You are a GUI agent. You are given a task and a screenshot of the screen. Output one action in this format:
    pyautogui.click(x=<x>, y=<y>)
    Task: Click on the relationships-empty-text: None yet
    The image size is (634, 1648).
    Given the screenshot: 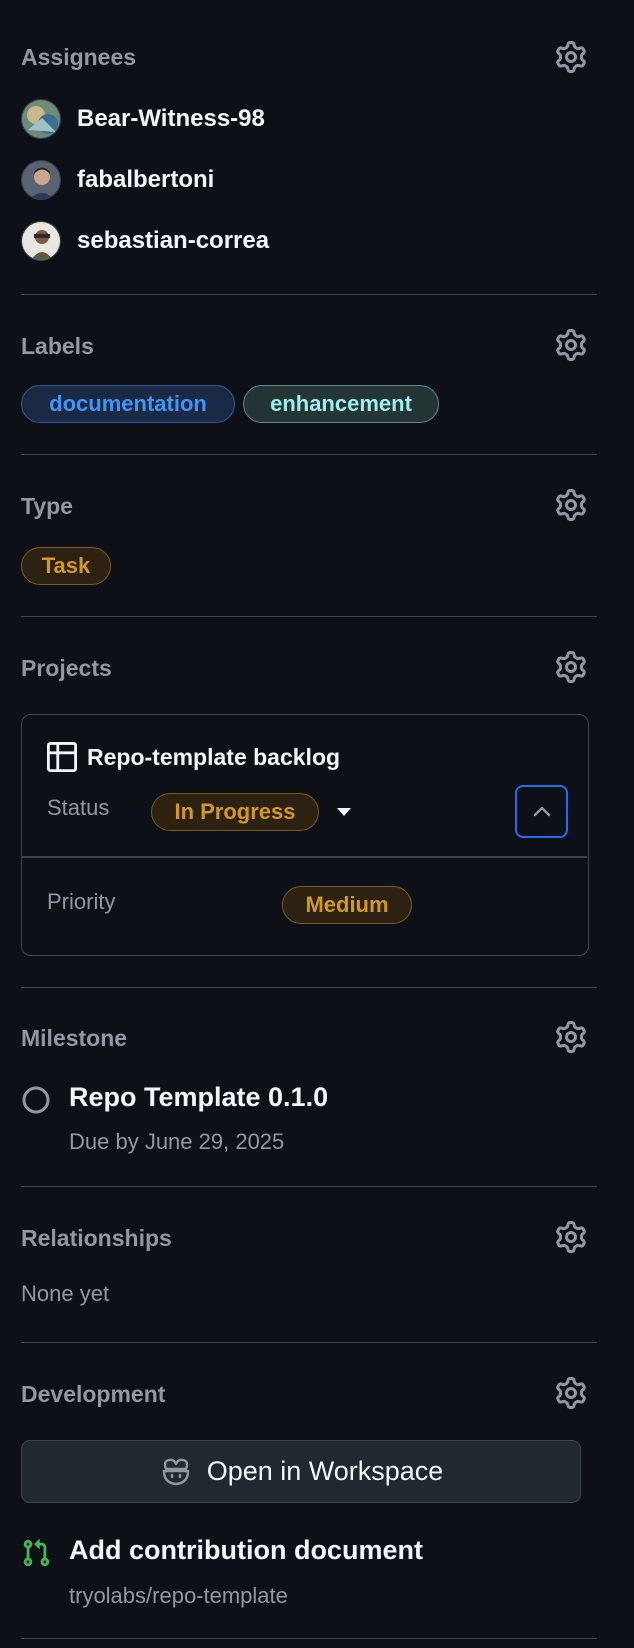 What is the action you would take?
    pyautogui.click(x=65, y=1293)
    